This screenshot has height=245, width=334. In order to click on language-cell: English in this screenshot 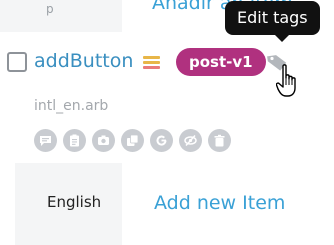, I will do `click(68, 204)`.